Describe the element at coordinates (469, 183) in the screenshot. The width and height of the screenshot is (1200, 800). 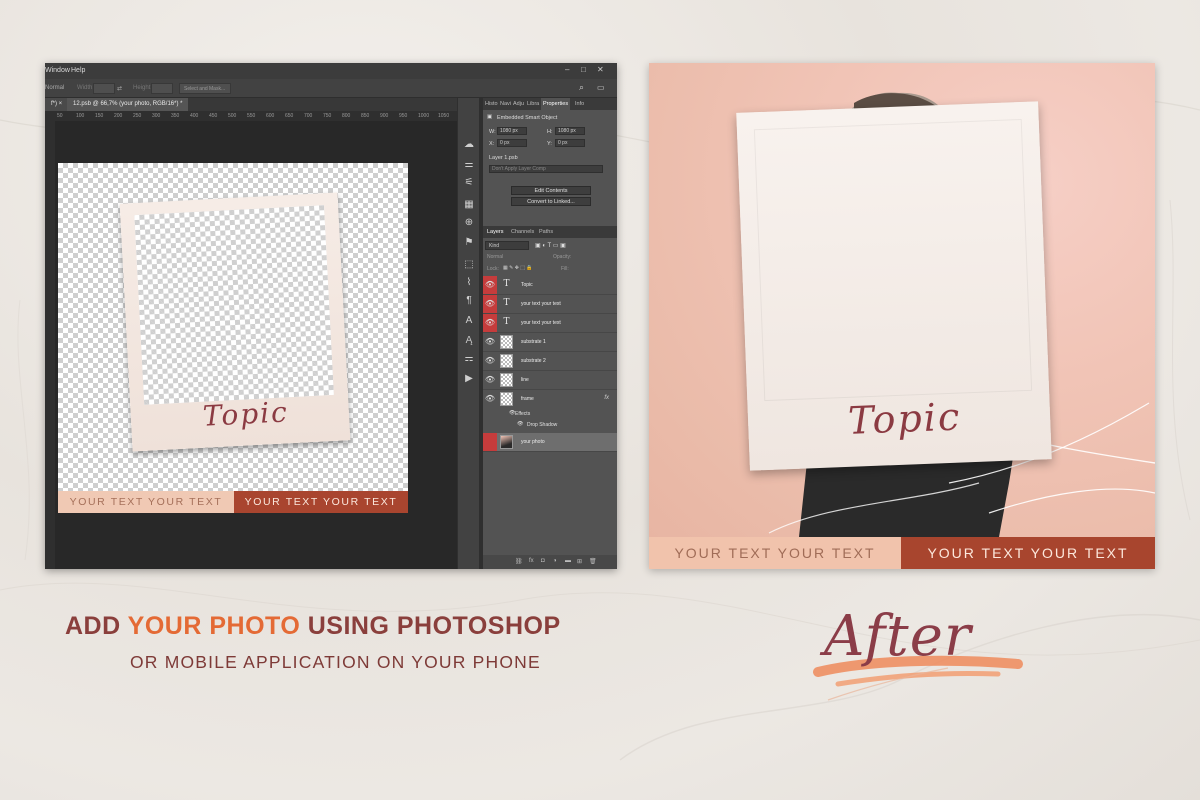
I see `brush-settings-icon: ⚟` at that location.